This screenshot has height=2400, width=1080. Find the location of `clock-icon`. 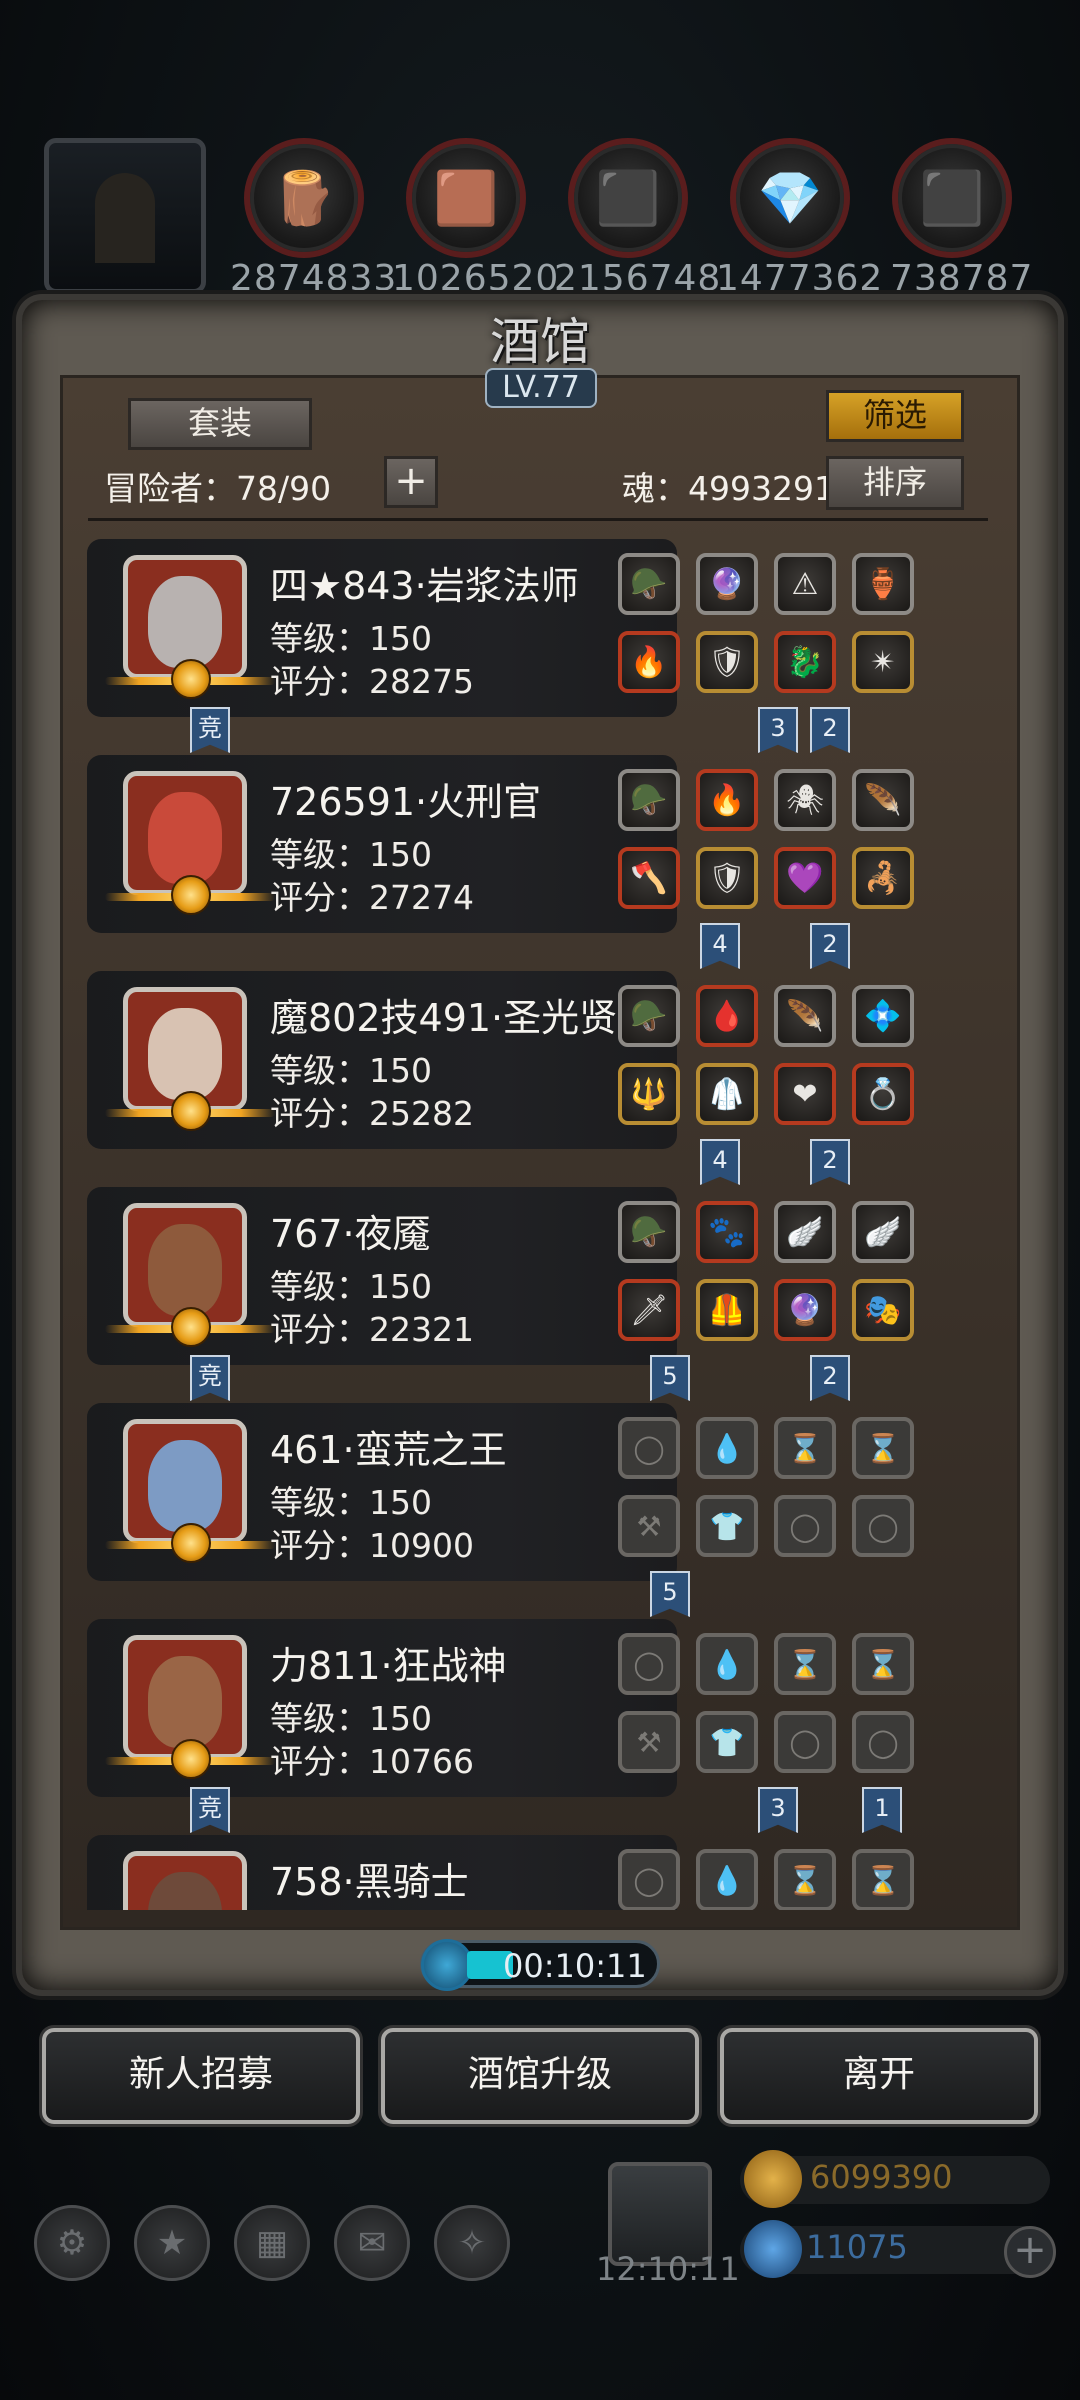

clock-icon is located at coordinates (447, 1965).